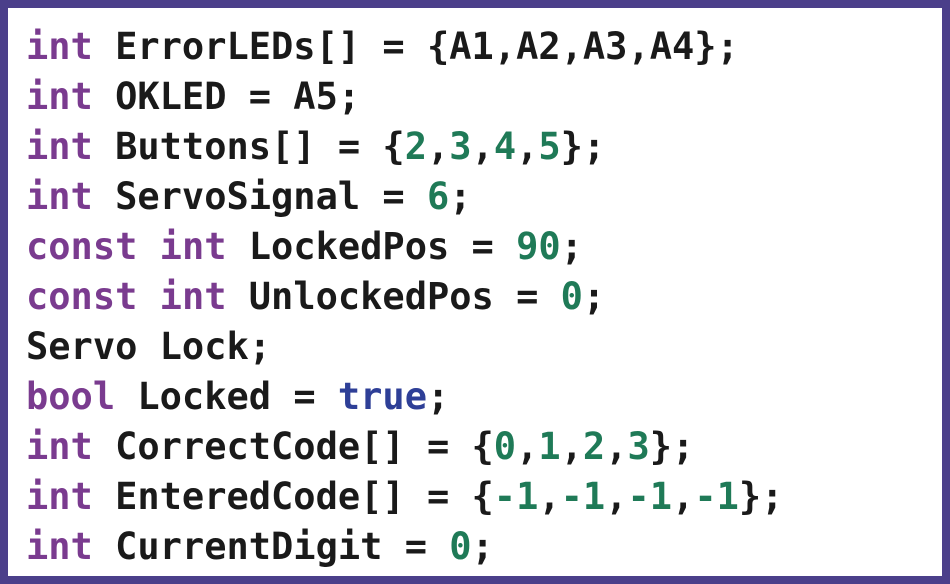  Describe the element at coordinates (415, 46) in the screenshot. I see `code-token-txt: ErrorLEDs[] = {A1,A2,A3,A4};` at that location.